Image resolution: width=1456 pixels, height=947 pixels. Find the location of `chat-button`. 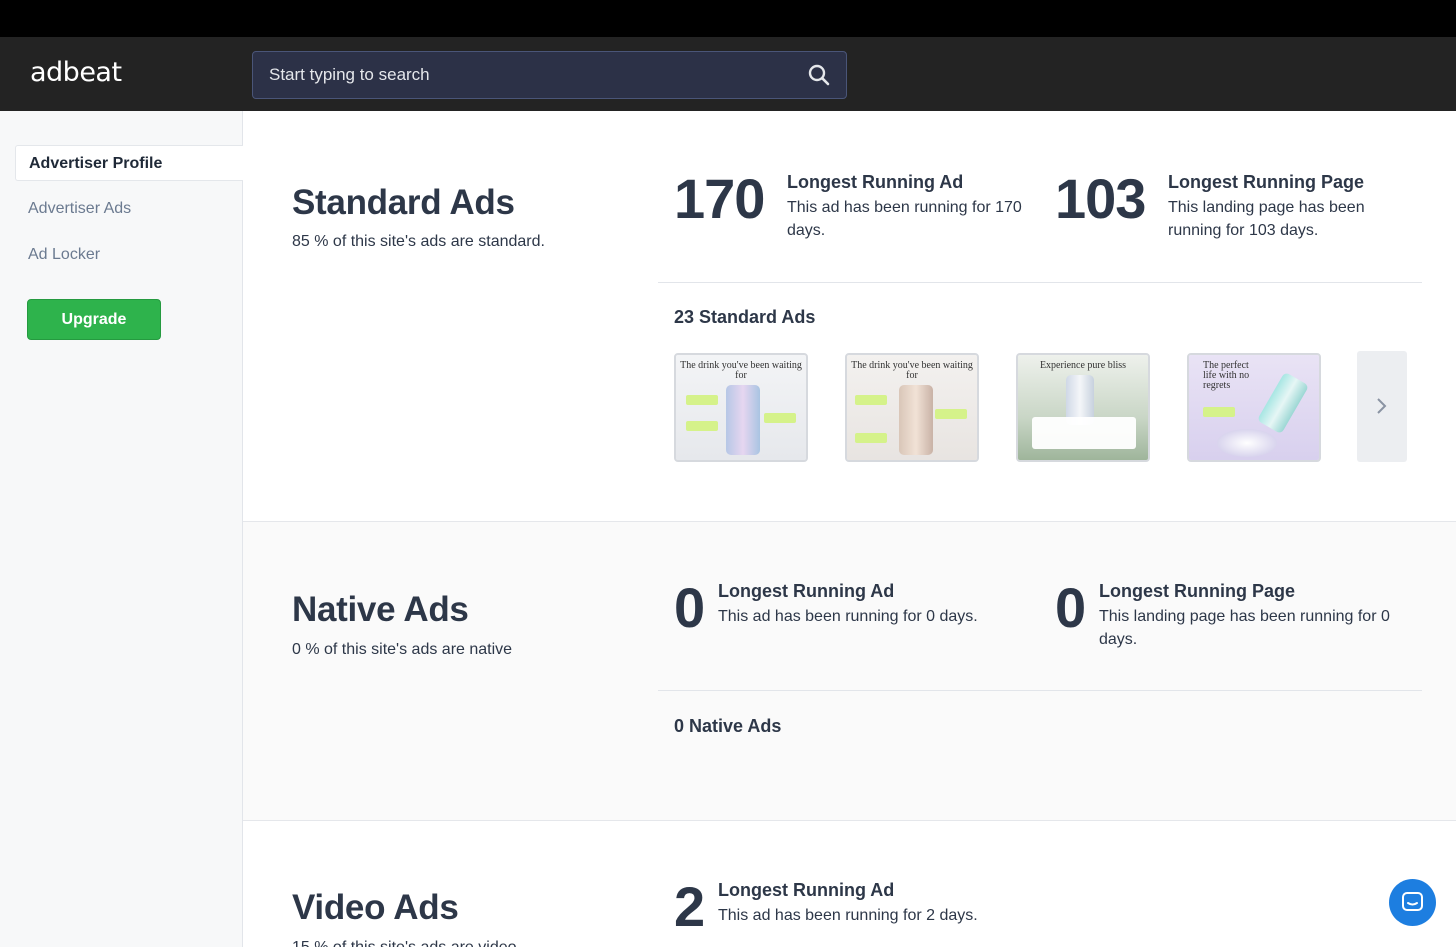

chat-button is located at coordinates (1412, 902).